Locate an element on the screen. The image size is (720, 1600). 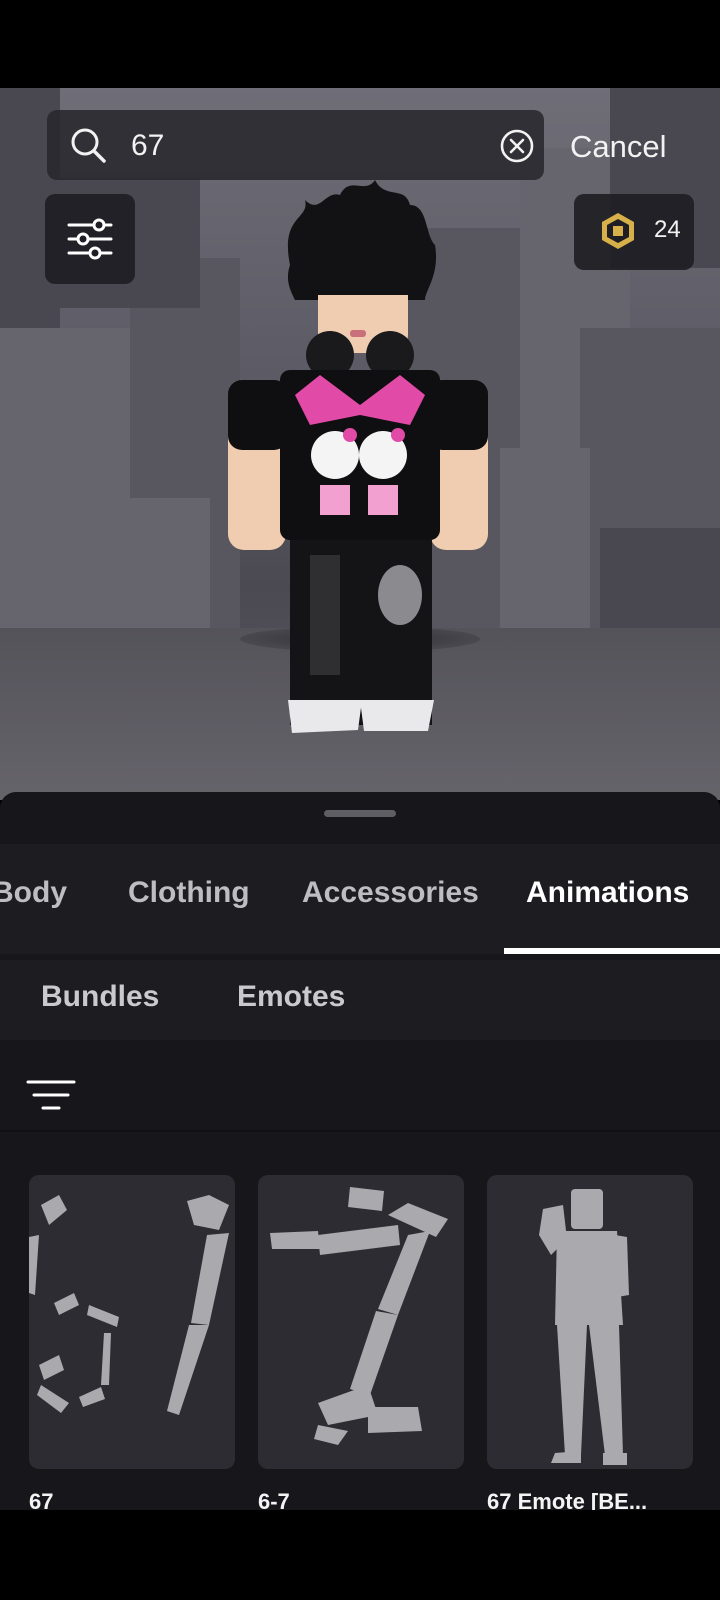
search-input is located at coordinates (296, 146).